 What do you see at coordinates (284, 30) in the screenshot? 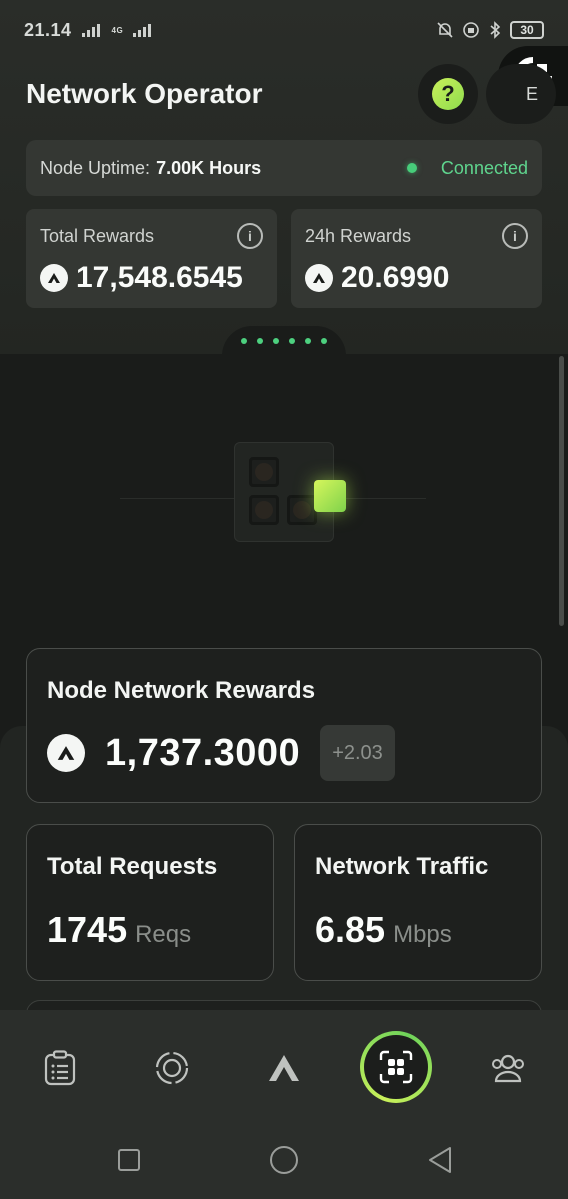
I see `status-bar: 21.14 4G 30` at bounding box center [284, 30].